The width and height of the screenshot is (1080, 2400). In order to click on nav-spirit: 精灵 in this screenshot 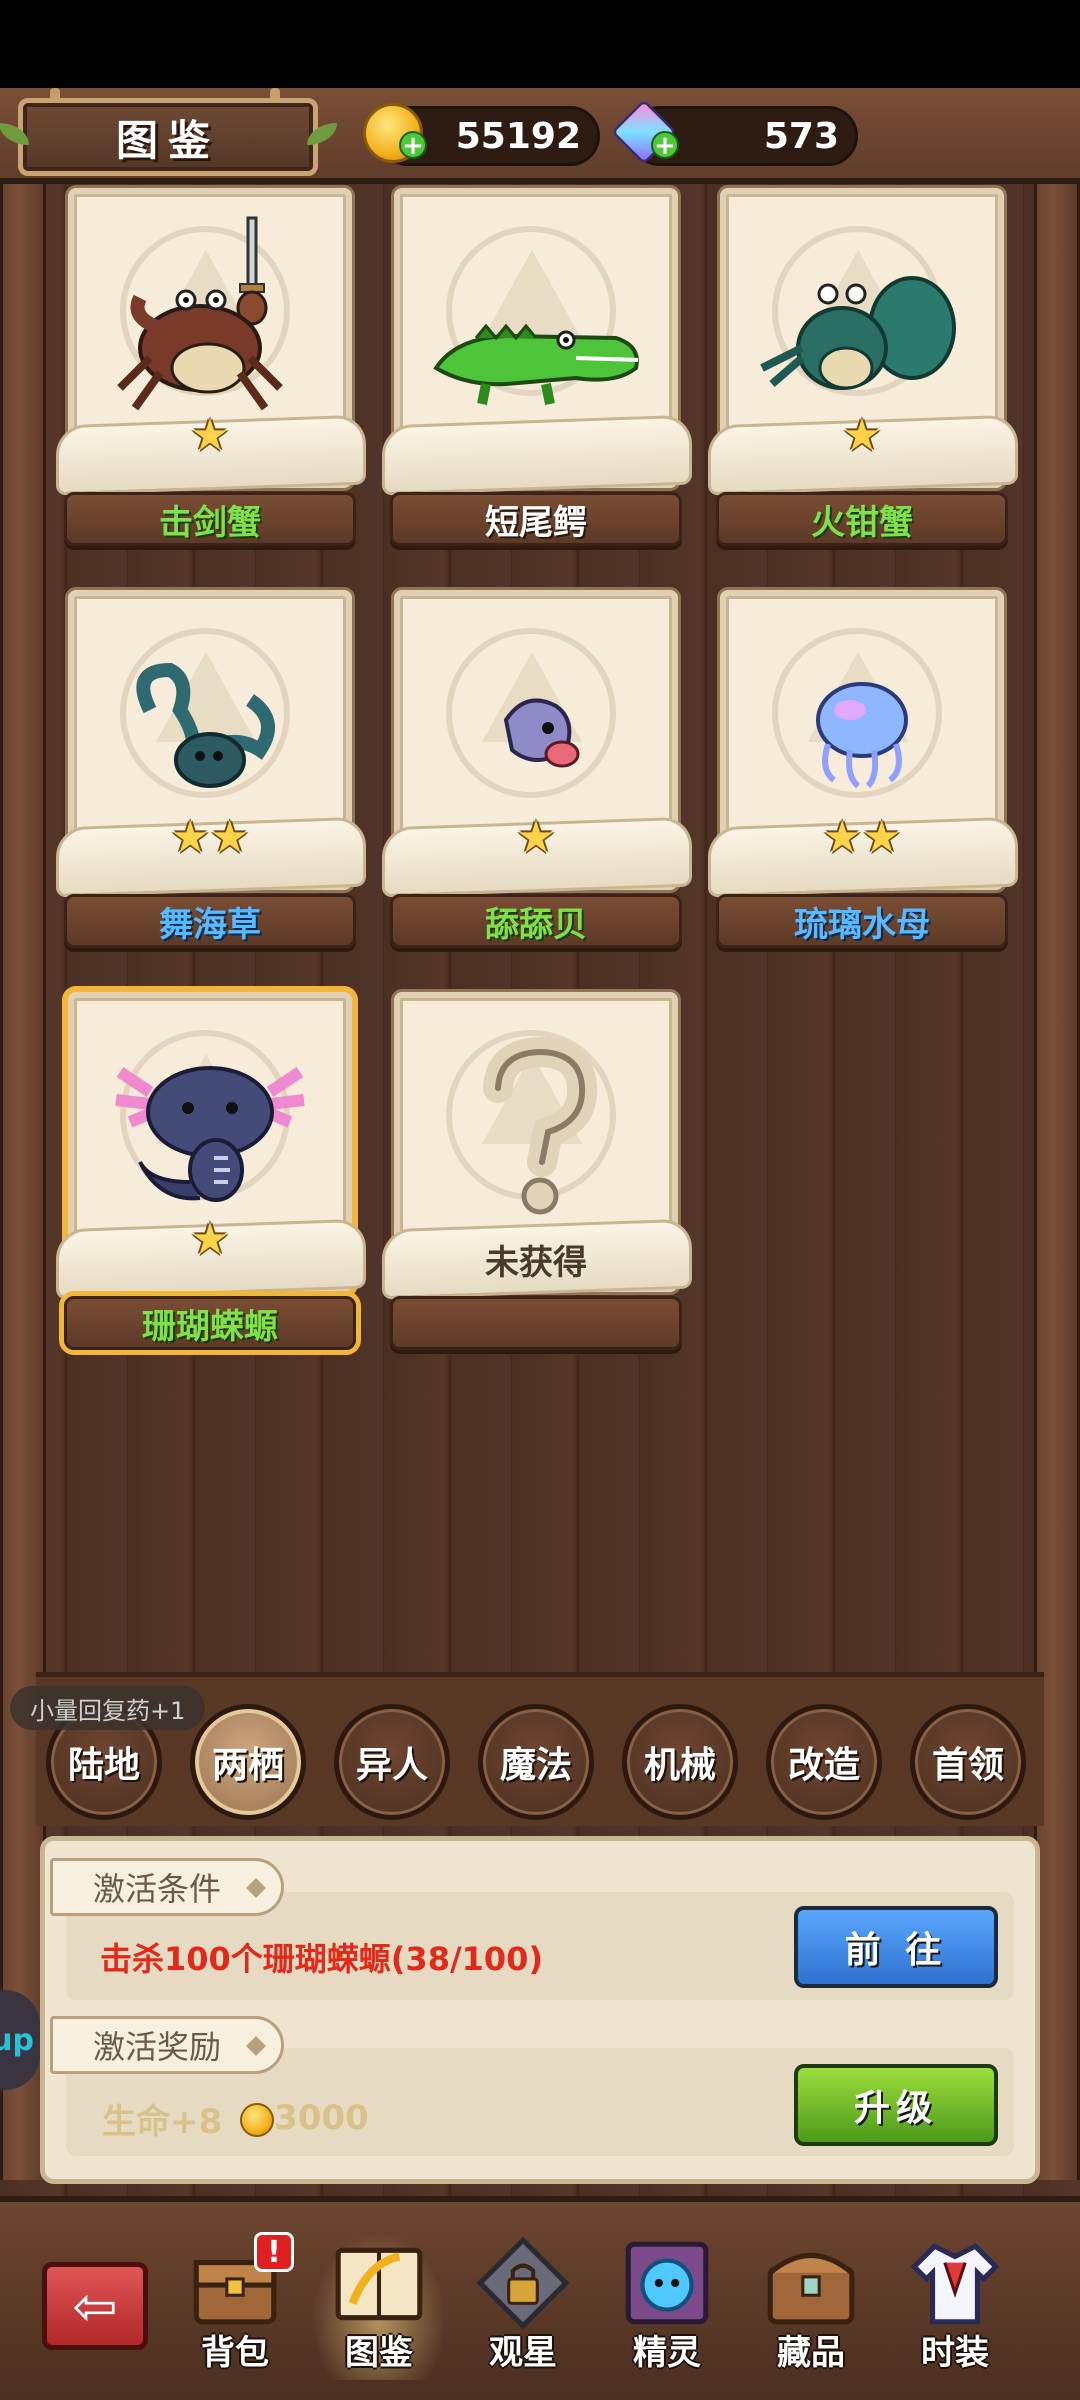, I will do `click(667, 2307)`.